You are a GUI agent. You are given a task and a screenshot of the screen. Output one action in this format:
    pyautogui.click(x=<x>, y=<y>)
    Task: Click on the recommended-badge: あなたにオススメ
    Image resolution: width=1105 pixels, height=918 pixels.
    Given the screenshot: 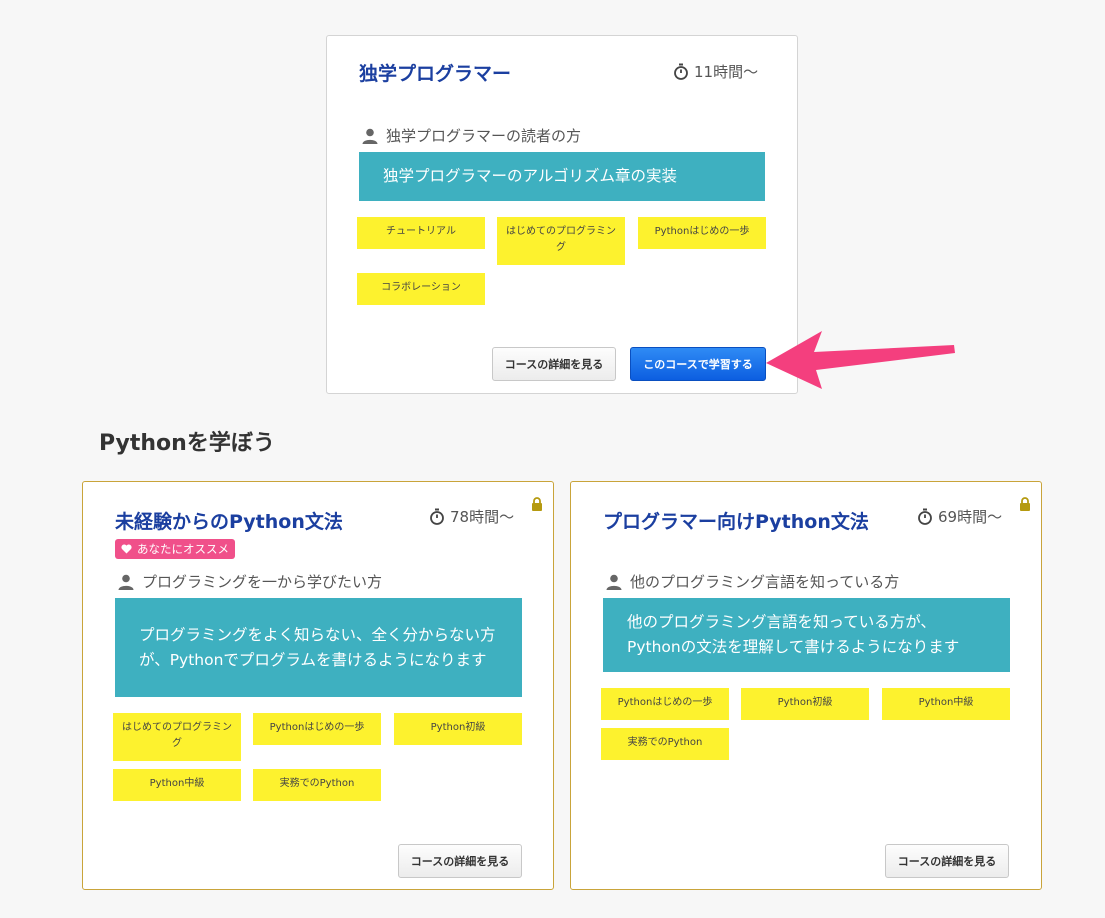 What is the action you would take?
    pyautogui.click(x=175, y=549)
    